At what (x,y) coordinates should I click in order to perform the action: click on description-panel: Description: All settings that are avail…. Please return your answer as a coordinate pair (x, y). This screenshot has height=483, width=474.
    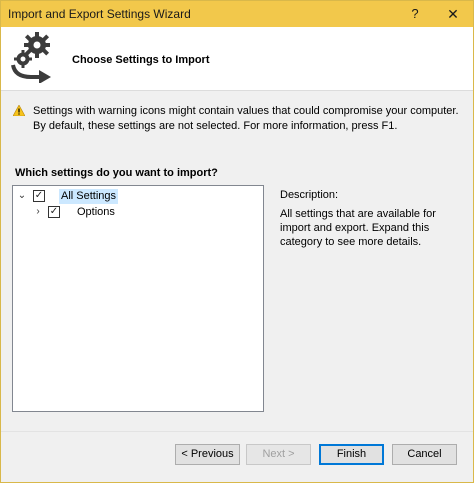
    Looking at the image, I should click on (370, 218).